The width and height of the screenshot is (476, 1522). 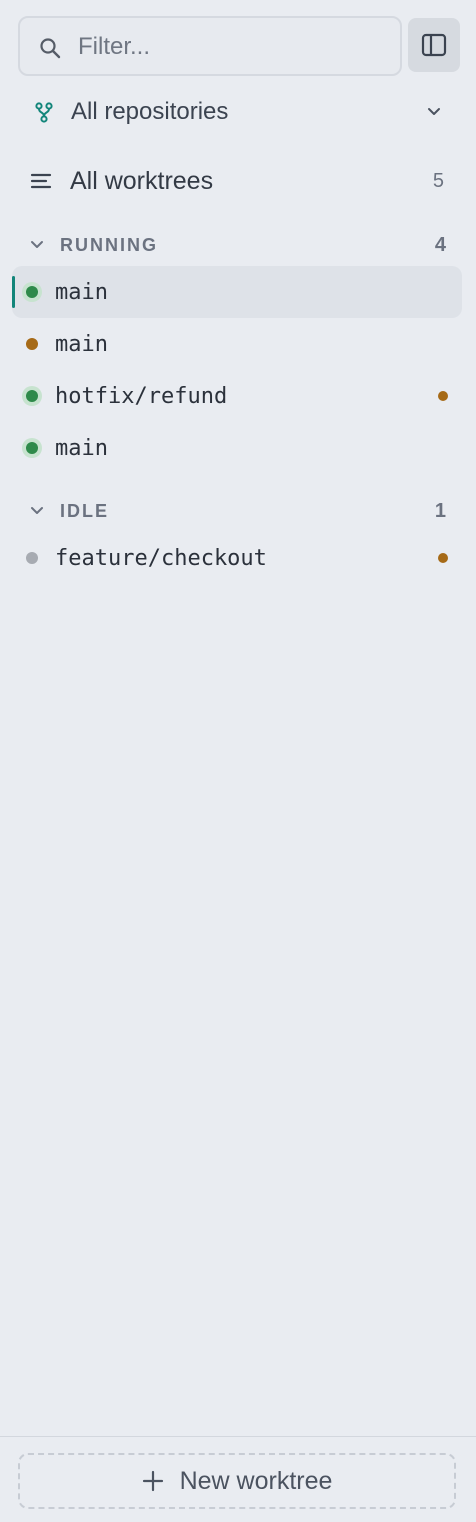 What do you see at coordinates (152, 1481) in the screenshot?
I see `plus-icon` at bounding box center [152, 1481].